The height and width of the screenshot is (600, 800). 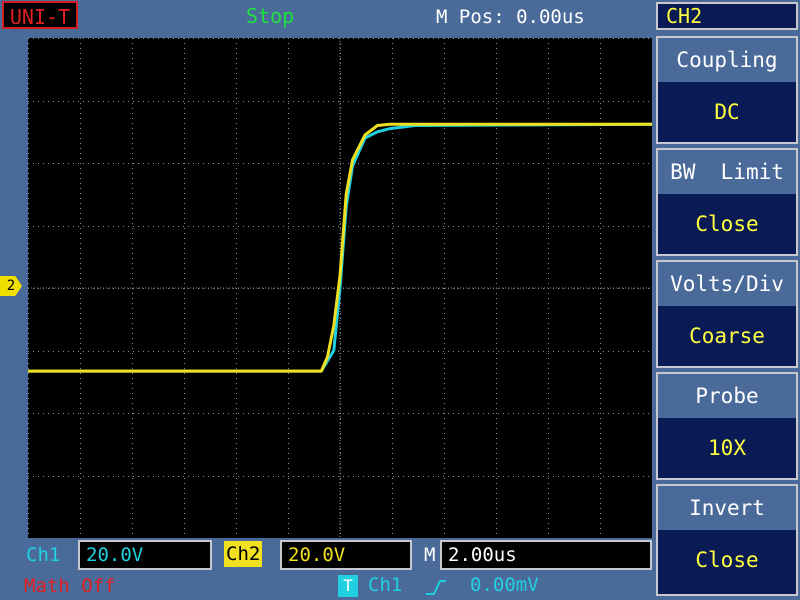 I want to click on trigger-level: 0.00mV, so click(x=504, y=585).